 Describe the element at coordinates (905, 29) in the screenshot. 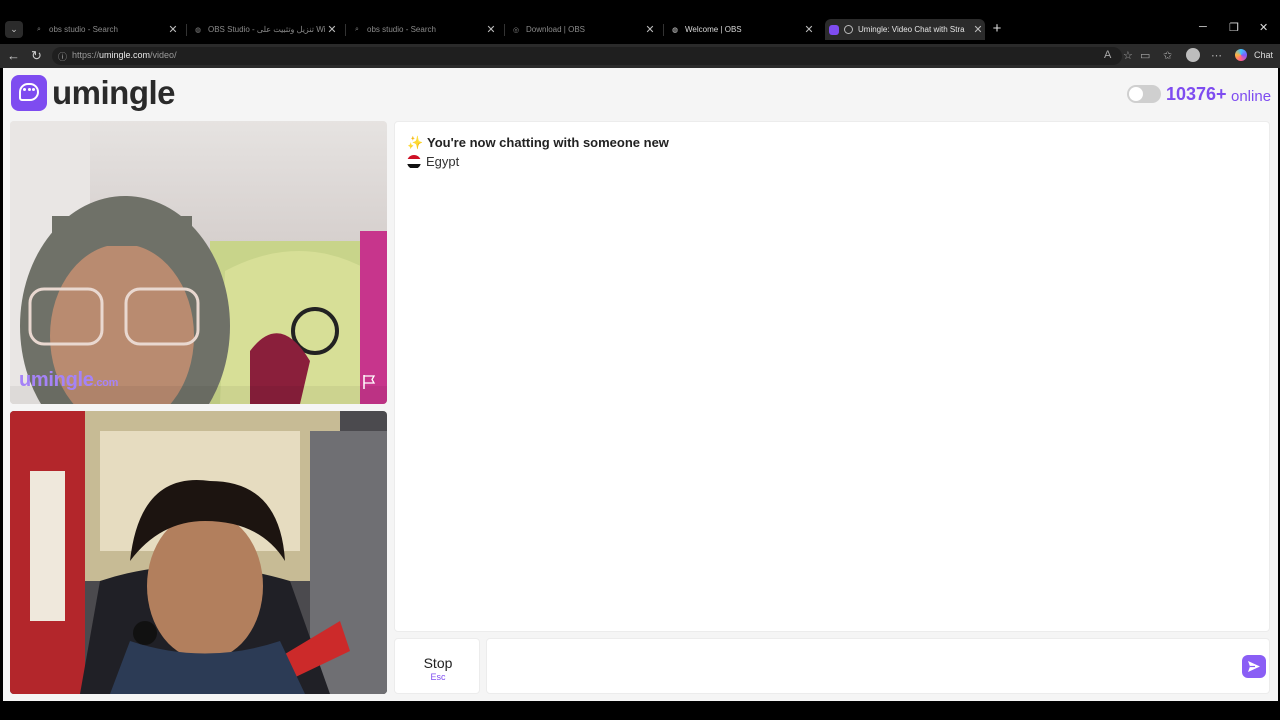

I see `browser-tab-active: Umingle: Video Chat with Stra ✕` at that location.